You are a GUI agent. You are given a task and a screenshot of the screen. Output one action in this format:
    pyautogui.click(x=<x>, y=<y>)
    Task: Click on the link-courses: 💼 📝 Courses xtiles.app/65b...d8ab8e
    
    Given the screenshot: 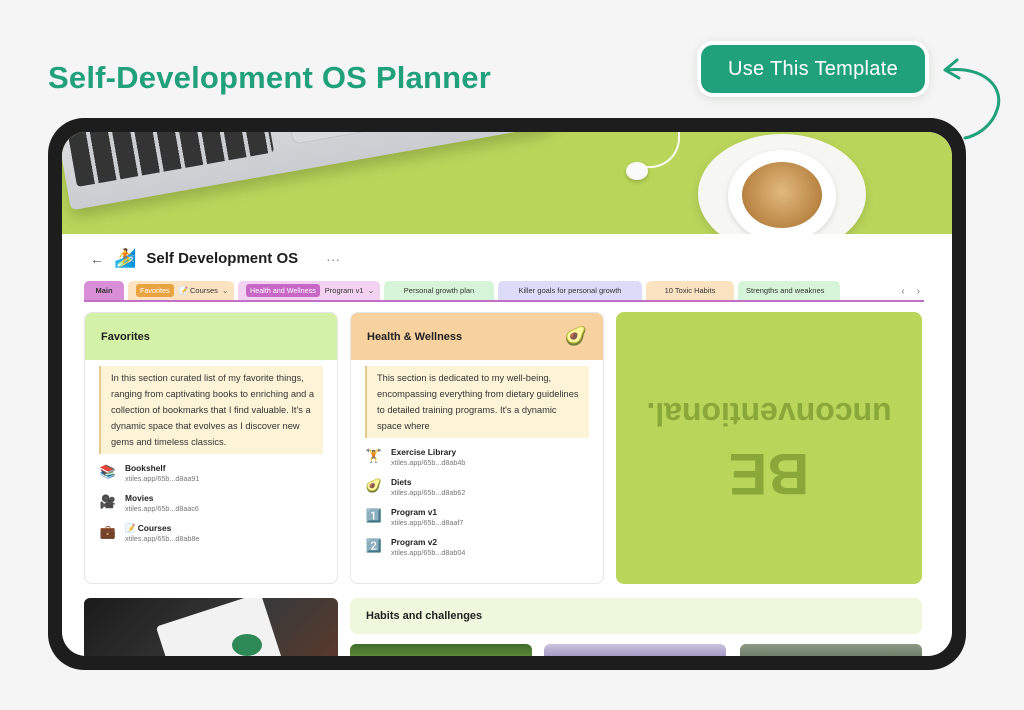 What is the action you would take?
    pyautogui.click(x=211, y=533)
    